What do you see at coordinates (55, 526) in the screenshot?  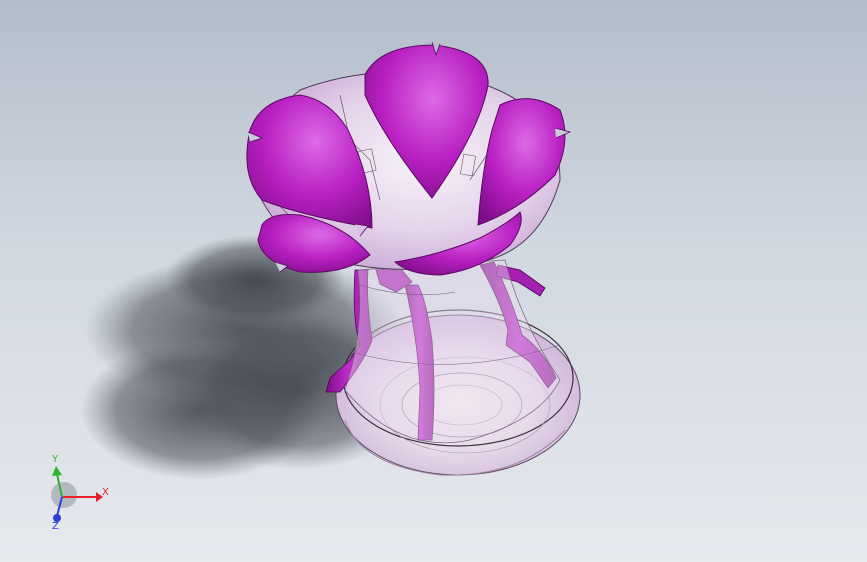 I see `triad-z-label: Z` at bounding box center [55, 526].